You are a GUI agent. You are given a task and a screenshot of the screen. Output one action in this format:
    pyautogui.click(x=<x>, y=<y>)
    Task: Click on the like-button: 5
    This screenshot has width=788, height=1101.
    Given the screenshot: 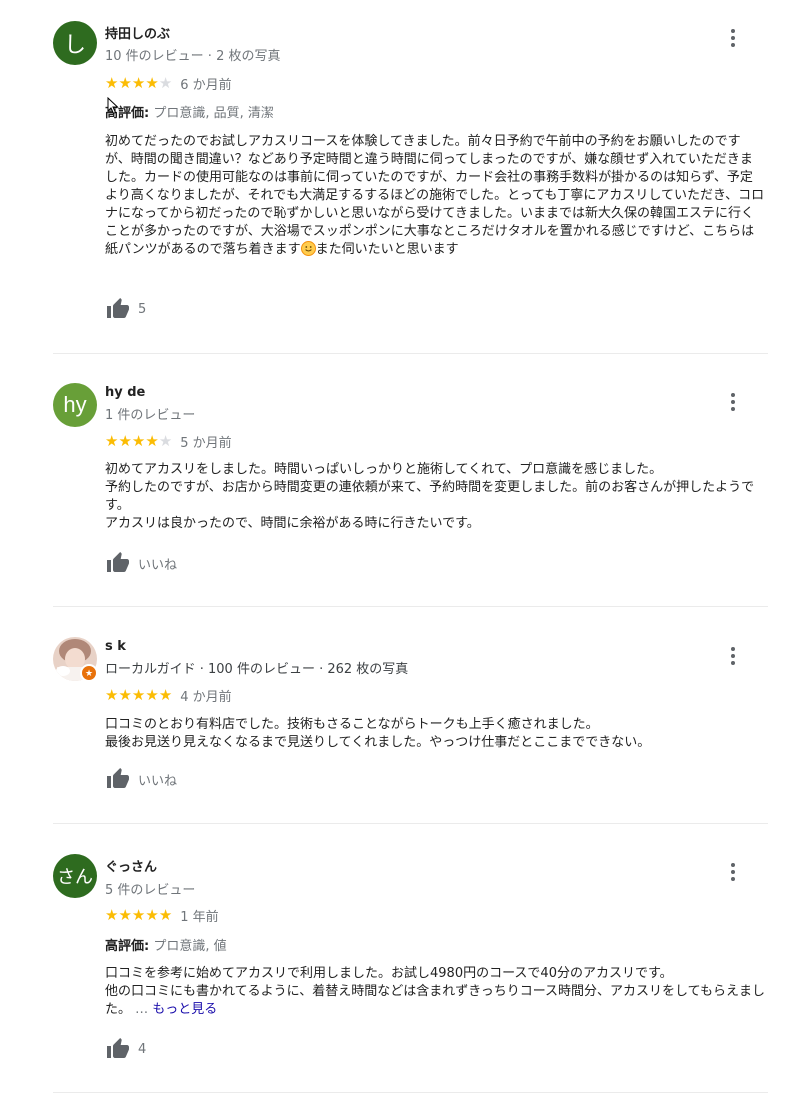 What is the action you would take?
    pyautogui.click(x=125, y=309)
    